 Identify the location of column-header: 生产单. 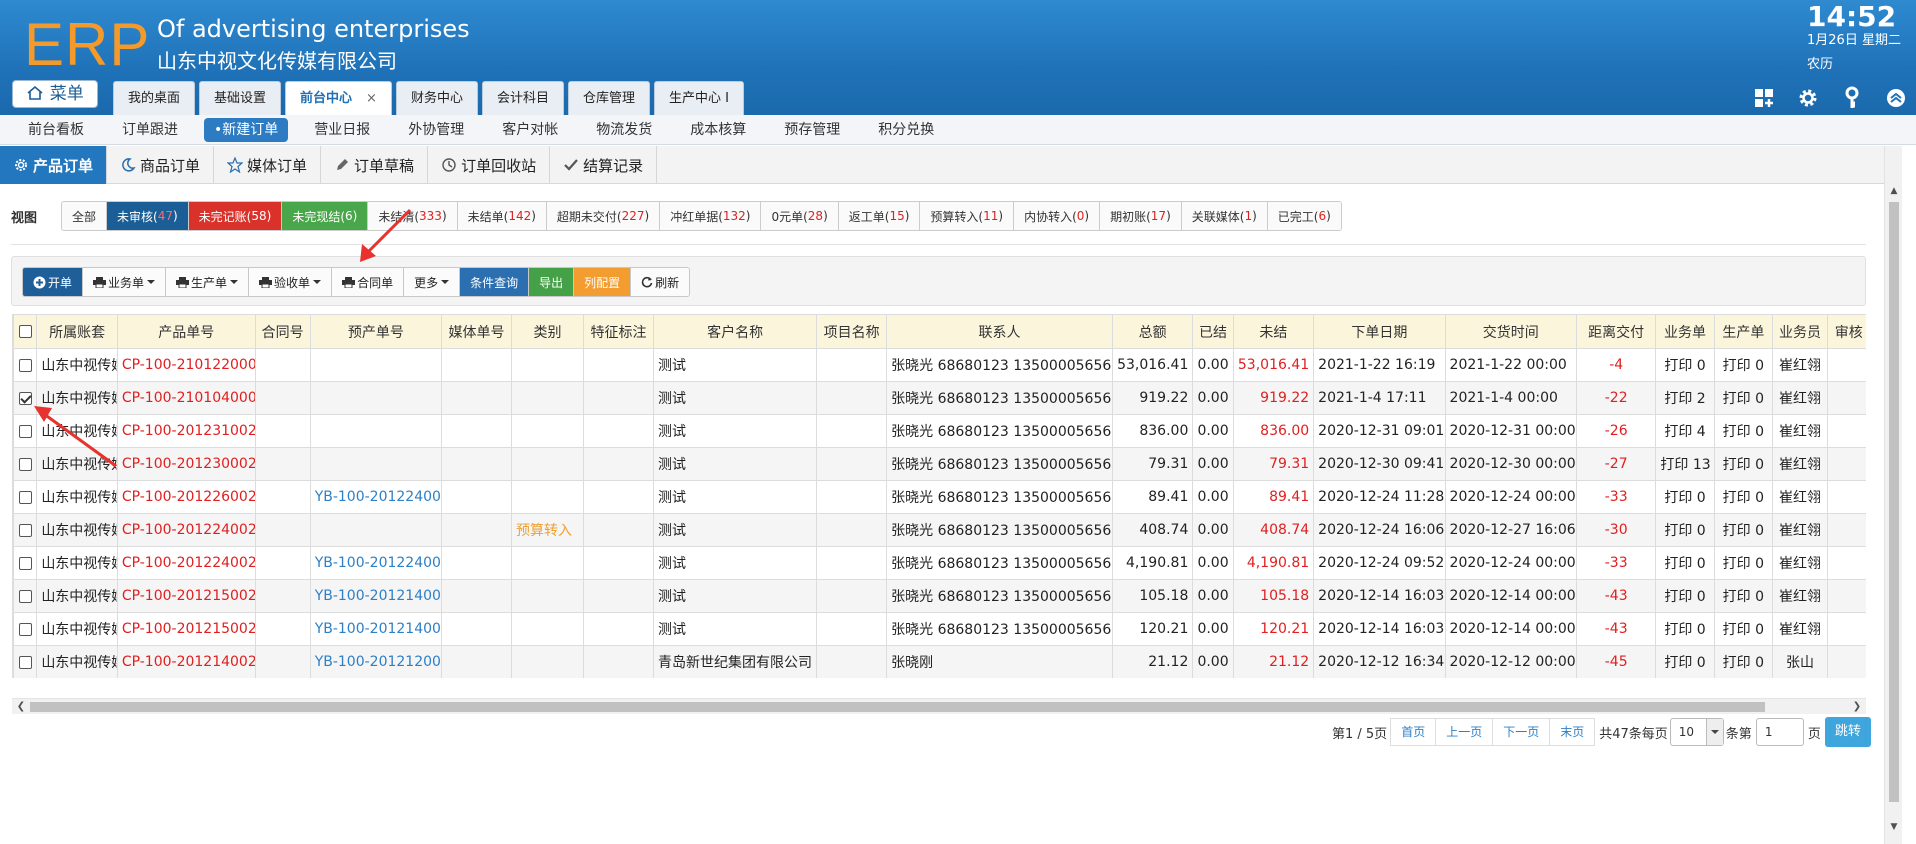
(1743, 331).